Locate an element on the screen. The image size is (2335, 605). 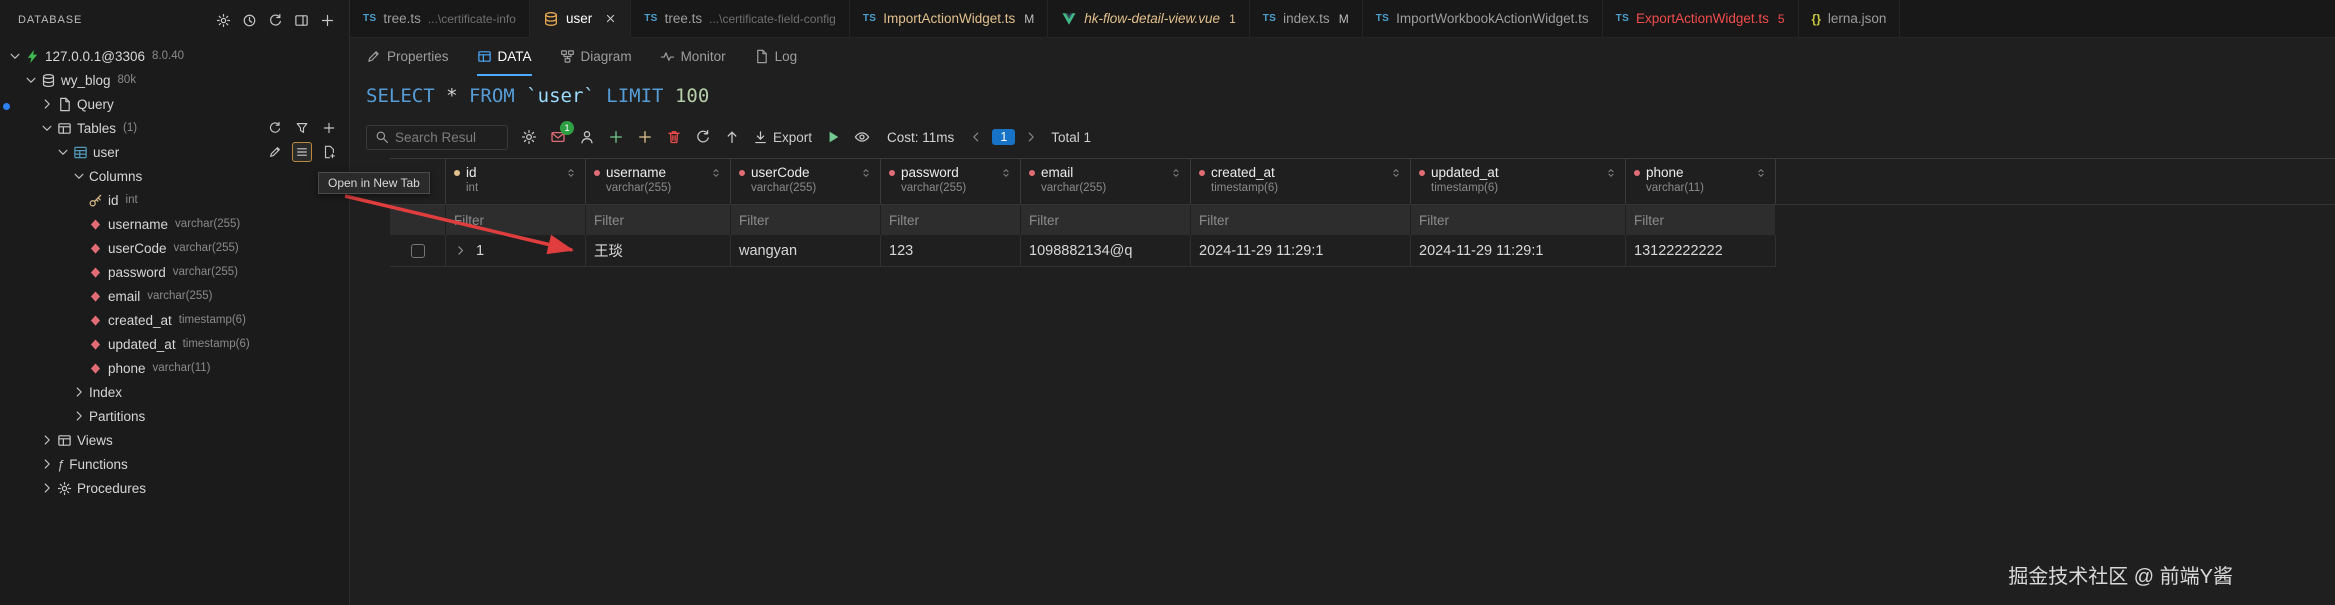
commit-button is located at coordinates (732, 137).